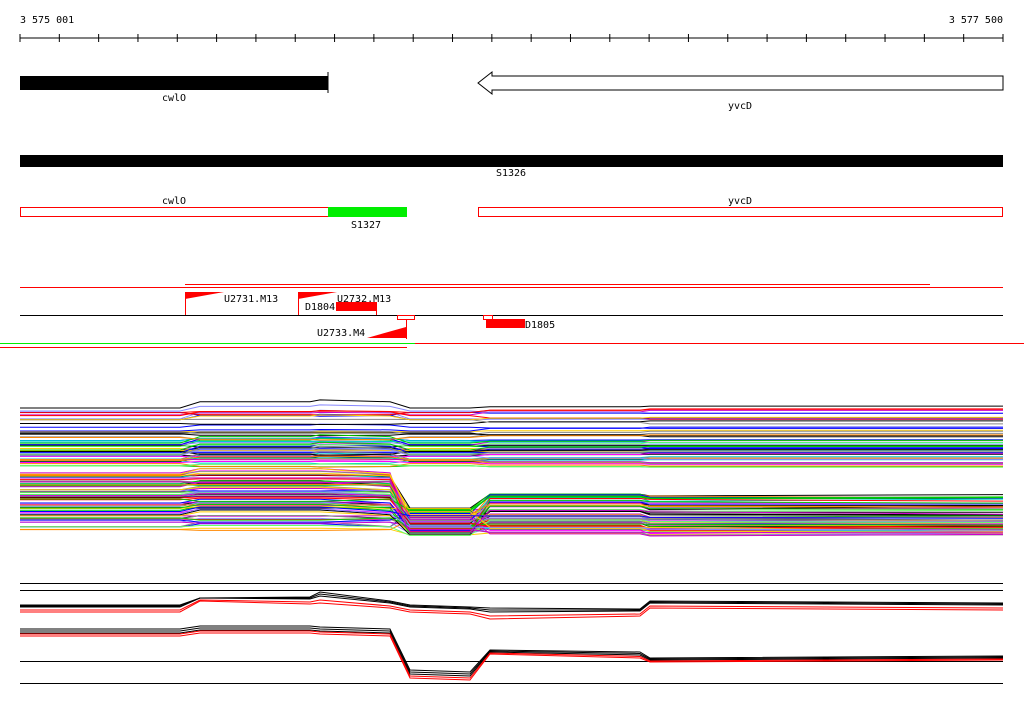 This screenshot has width=1024, height=714. What do you see at coordinates (204, 295) in the screenshot?
I see `feature-U2731-marker` at bounding box center [204, 295].